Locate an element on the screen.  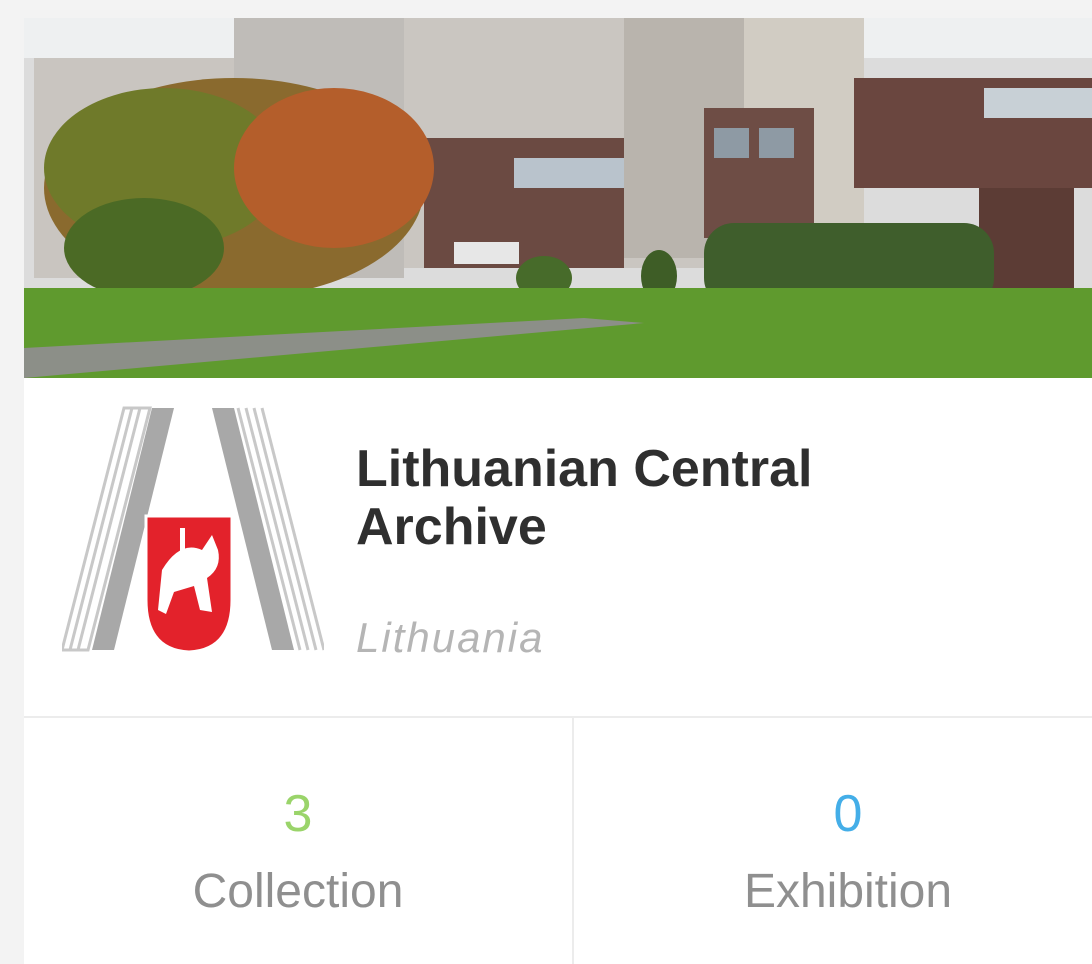
exhibition-stat: 0 Exhibition is located at coordinates (833, 841).